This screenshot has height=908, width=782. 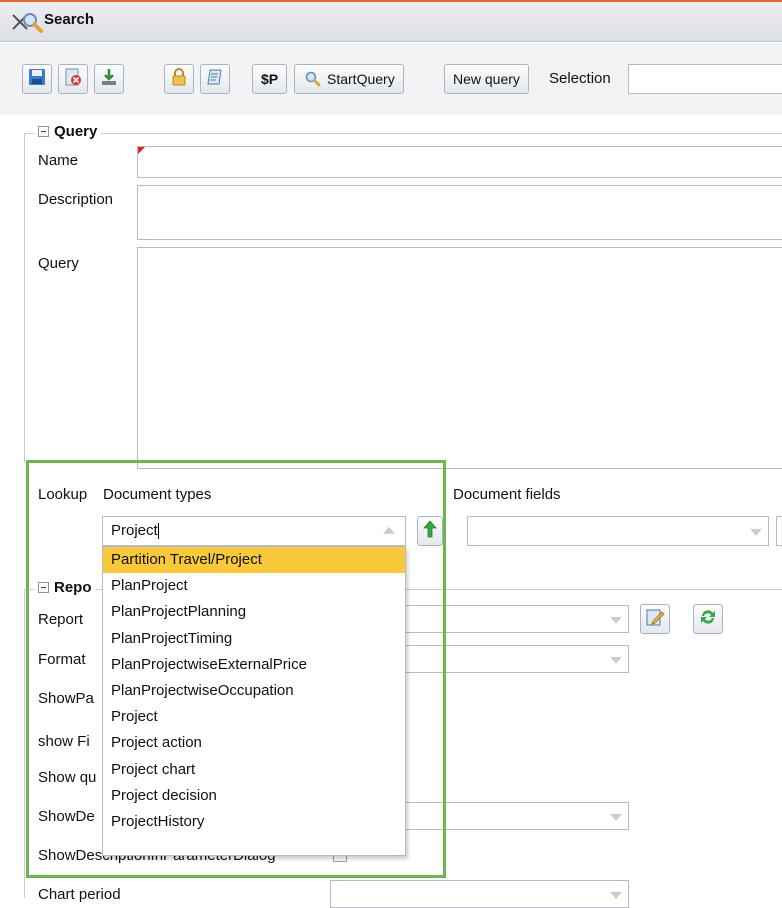 I want to click on delete-document-icon, so click(x=73, y=79).